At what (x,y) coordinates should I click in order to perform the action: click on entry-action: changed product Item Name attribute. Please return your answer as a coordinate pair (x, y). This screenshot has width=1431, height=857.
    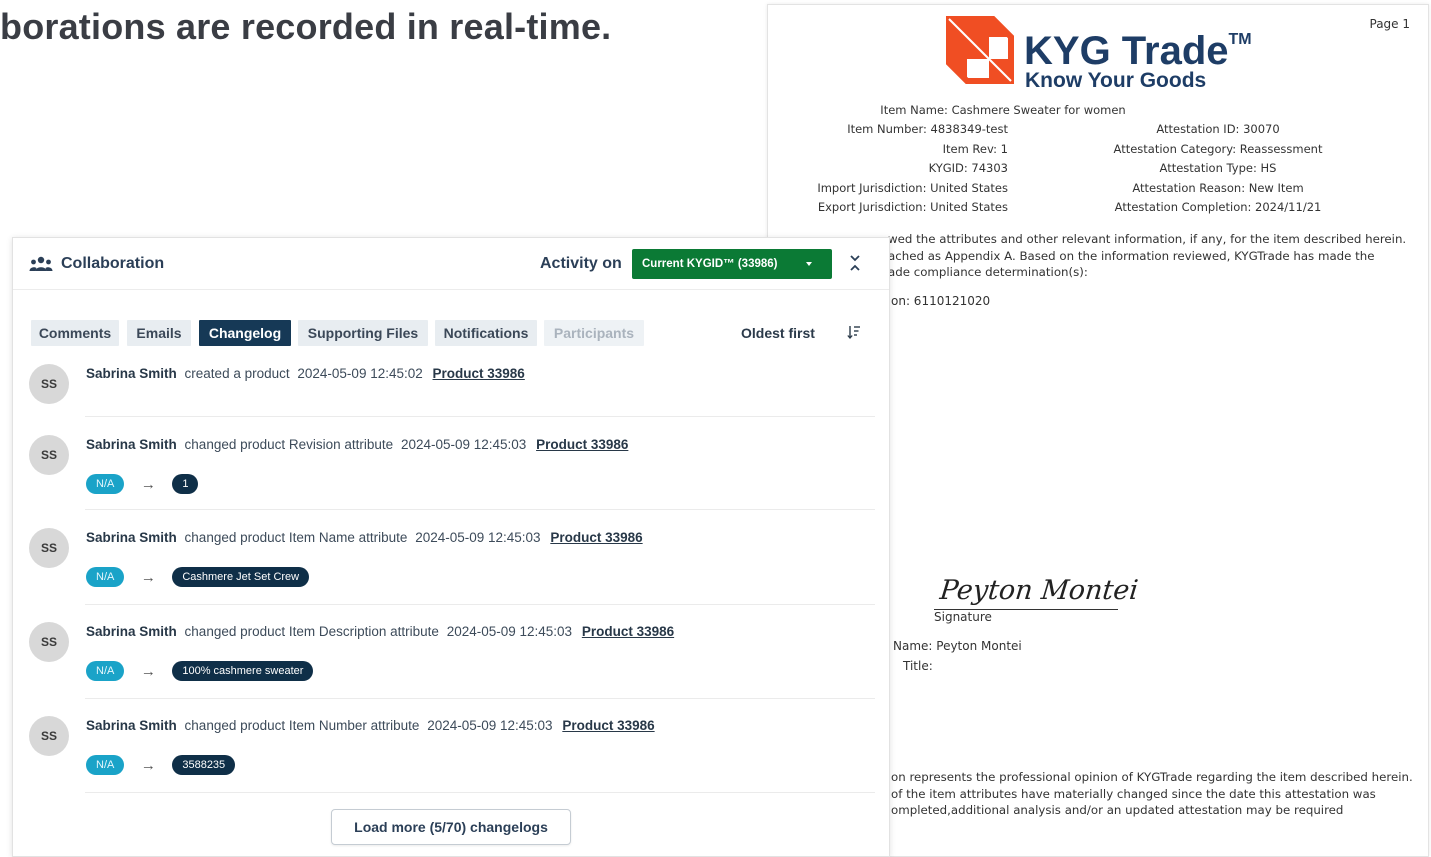
    Looking at the image, I should click on (296, 537).